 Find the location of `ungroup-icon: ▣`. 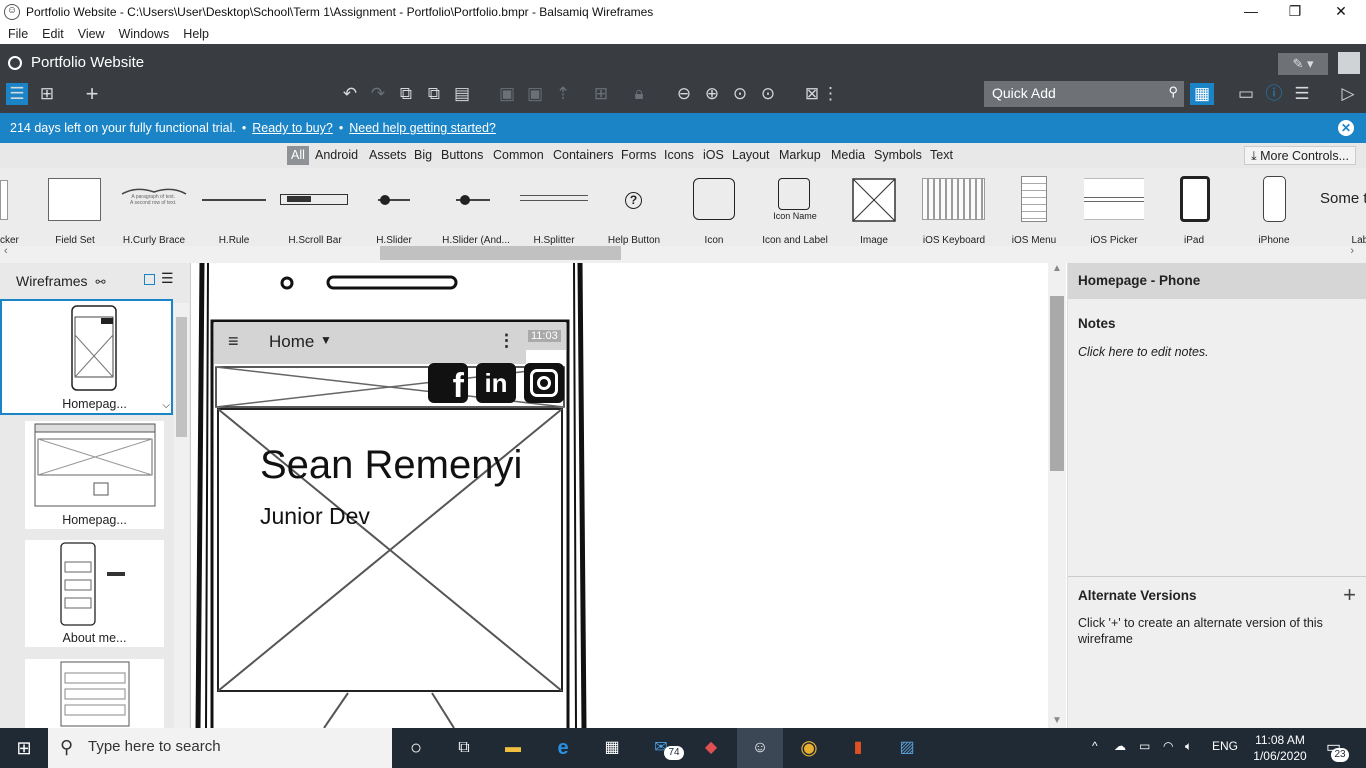

ungroup-icon: ▣ is located at coordinates (535, 94).